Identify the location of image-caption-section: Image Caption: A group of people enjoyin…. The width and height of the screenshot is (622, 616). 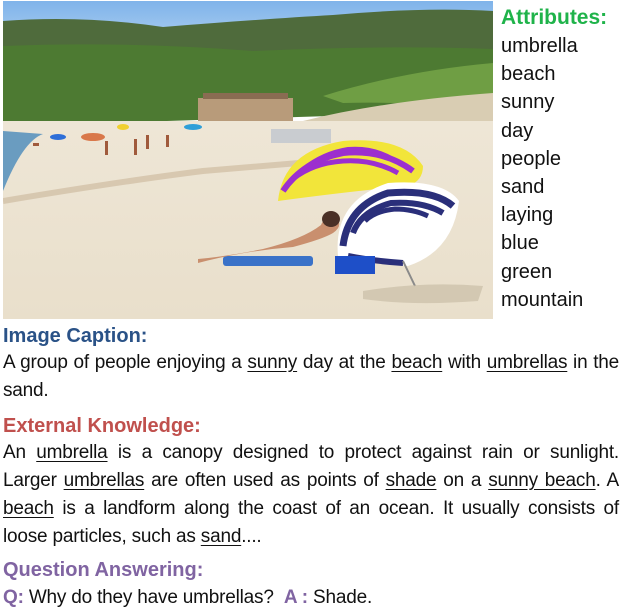
(311, 364).